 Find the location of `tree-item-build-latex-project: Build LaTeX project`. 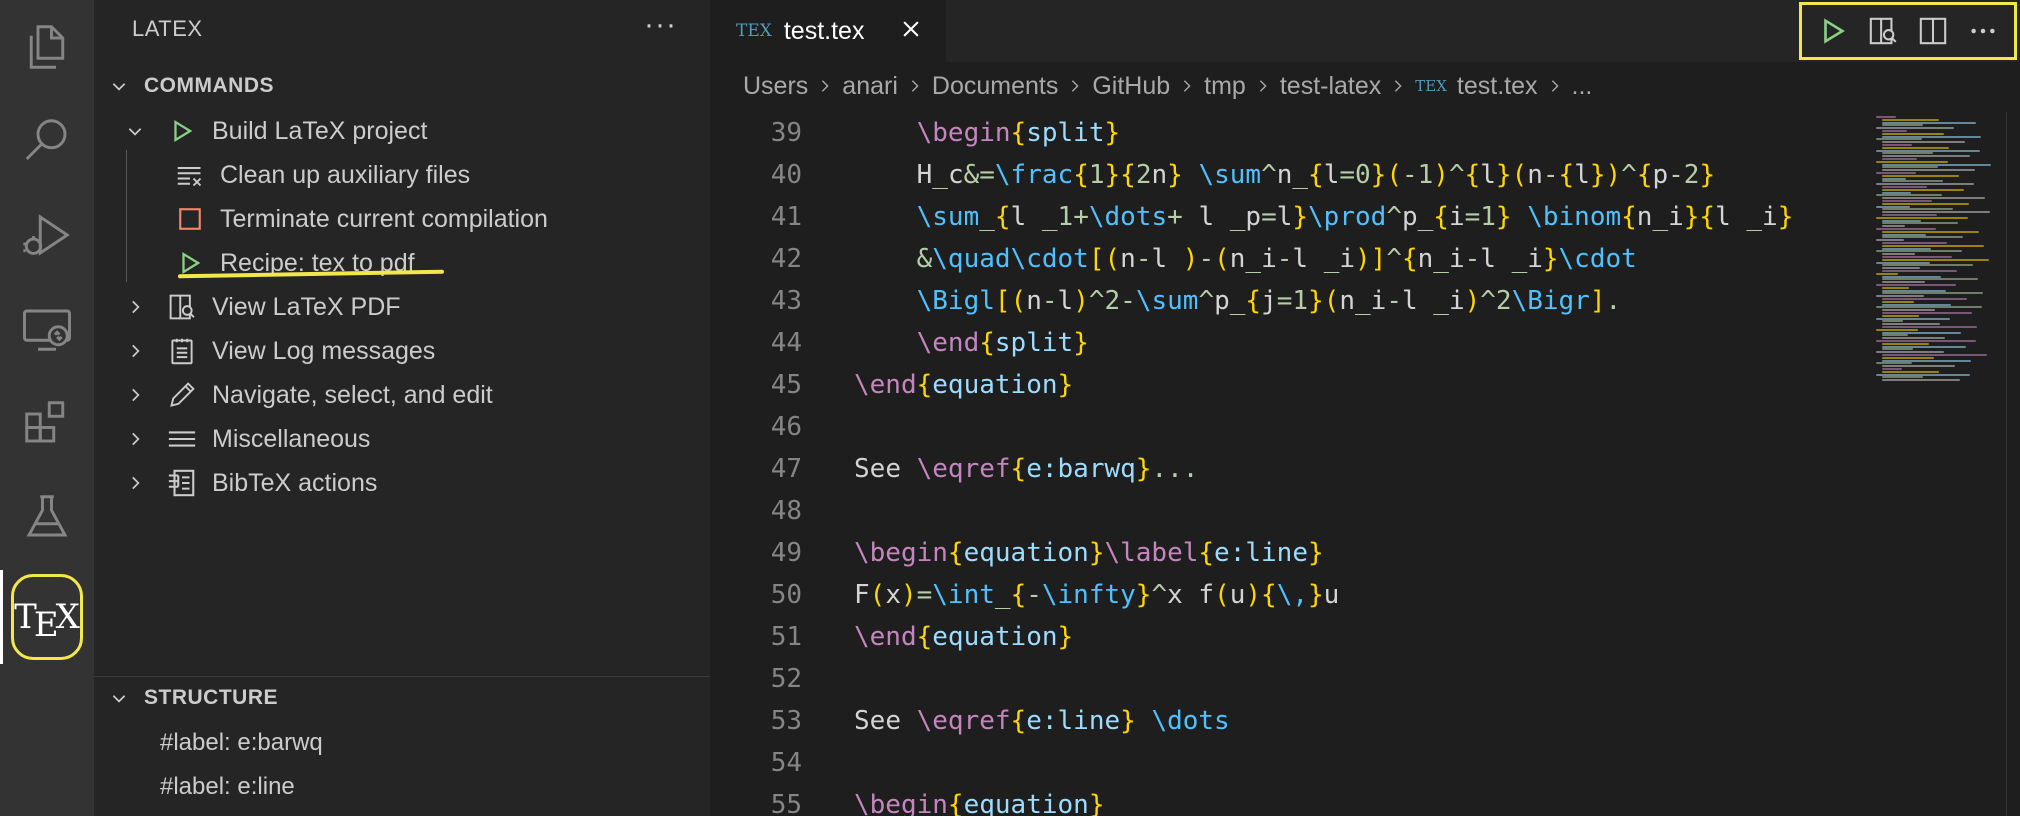

tree-item-build-latex-project: Build LaTeX project is located at coordinates (273, 131).